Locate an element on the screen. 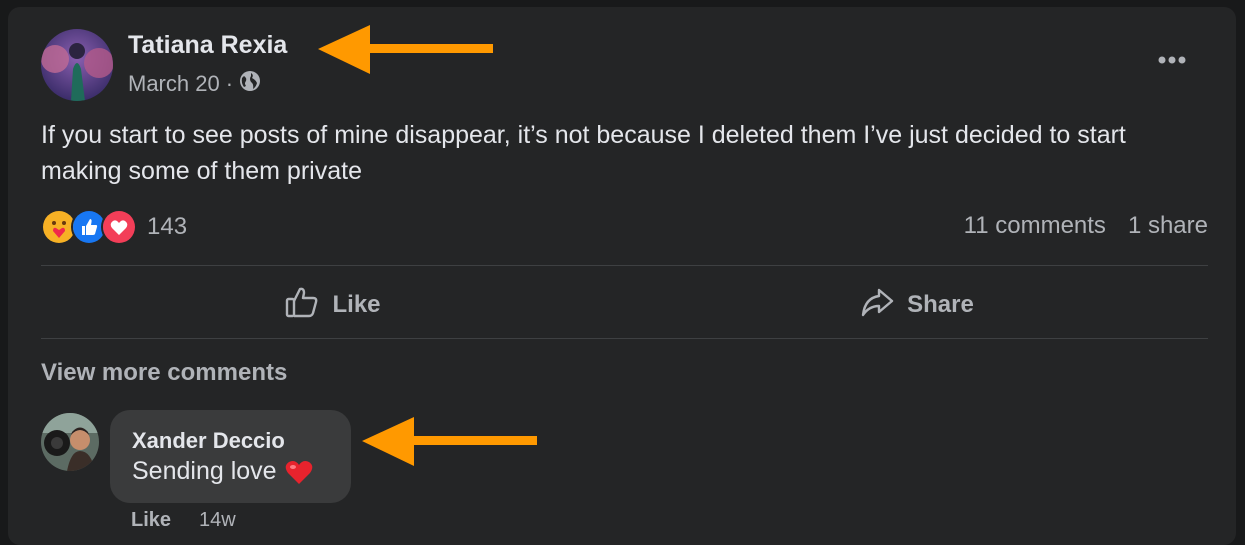 This screenshot has width=1245, height=545. author-name: Tatiana Rexia is located at coordinates (207, 45).